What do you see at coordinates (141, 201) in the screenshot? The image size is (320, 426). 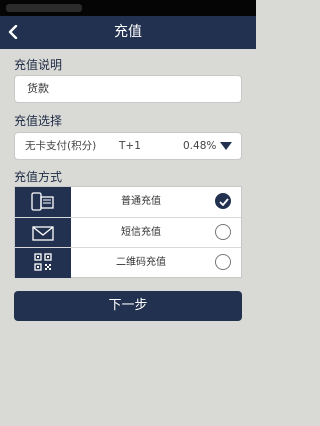 I see `method-name: 普通充值` at bounding box center [141, 201].